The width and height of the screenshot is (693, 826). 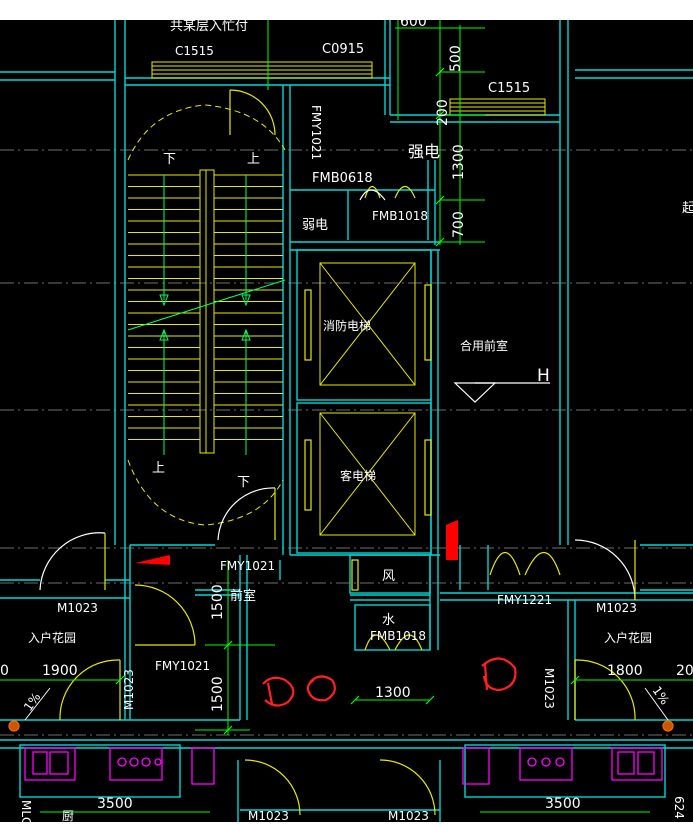 I want to click on h-mark: H, so click(x=543, y=376).